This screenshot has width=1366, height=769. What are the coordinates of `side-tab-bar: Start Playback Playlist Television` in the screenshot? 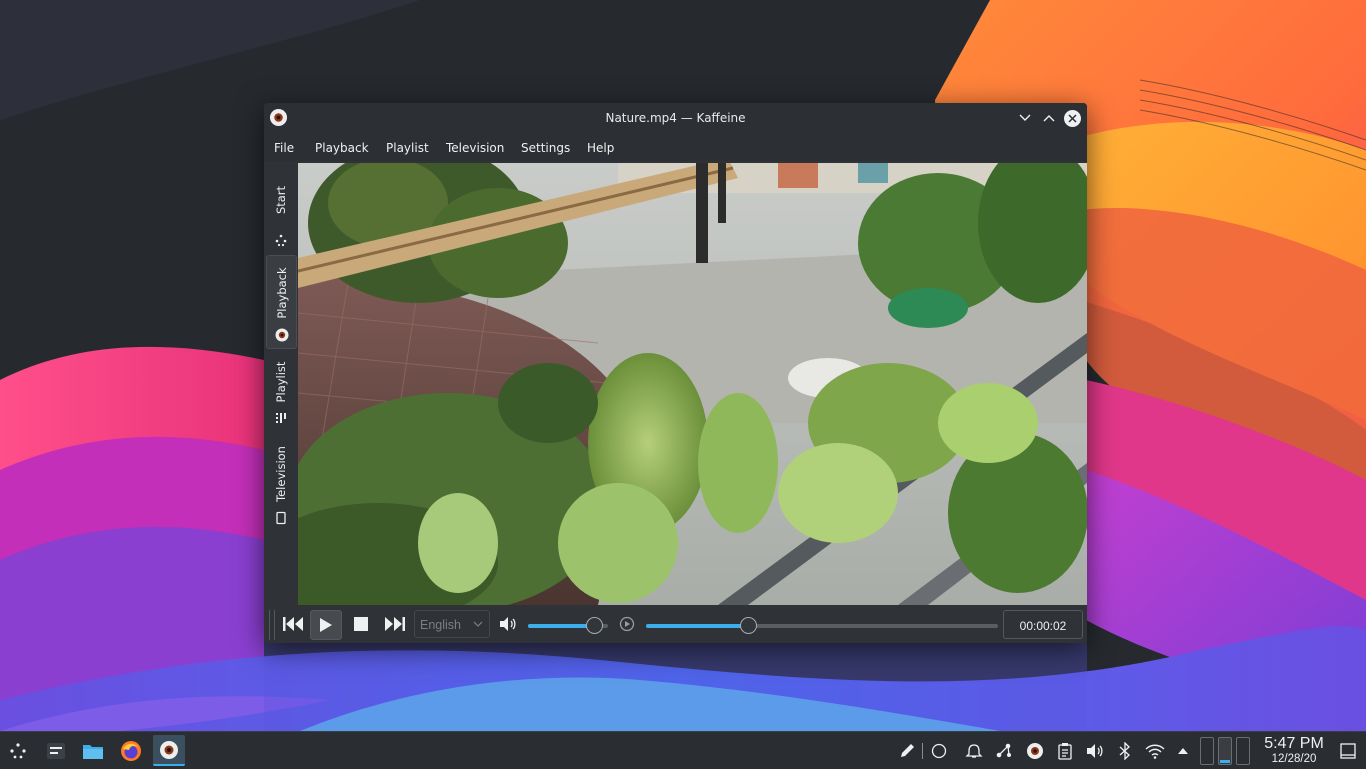 It's located at (280, 385).